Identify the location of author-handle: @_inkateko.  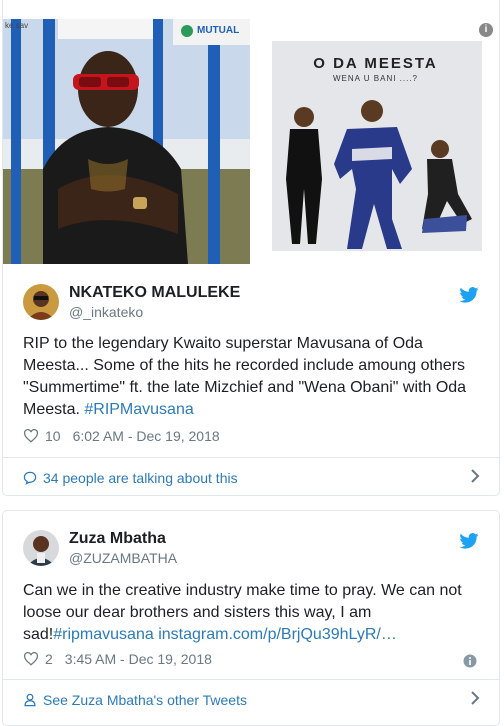
(154, 312).